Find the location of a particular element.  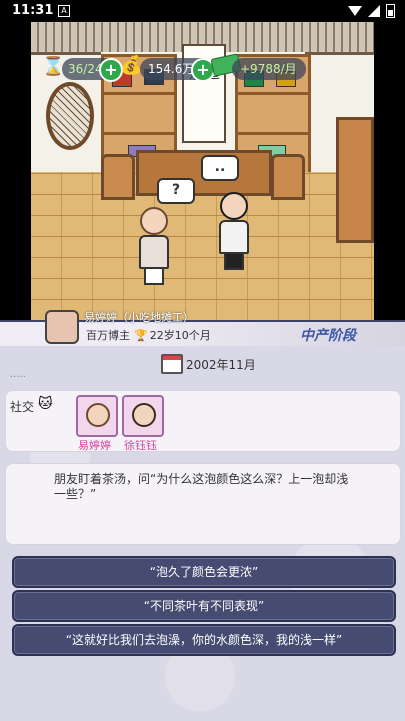

player-character is located at coordinates (154, 246).